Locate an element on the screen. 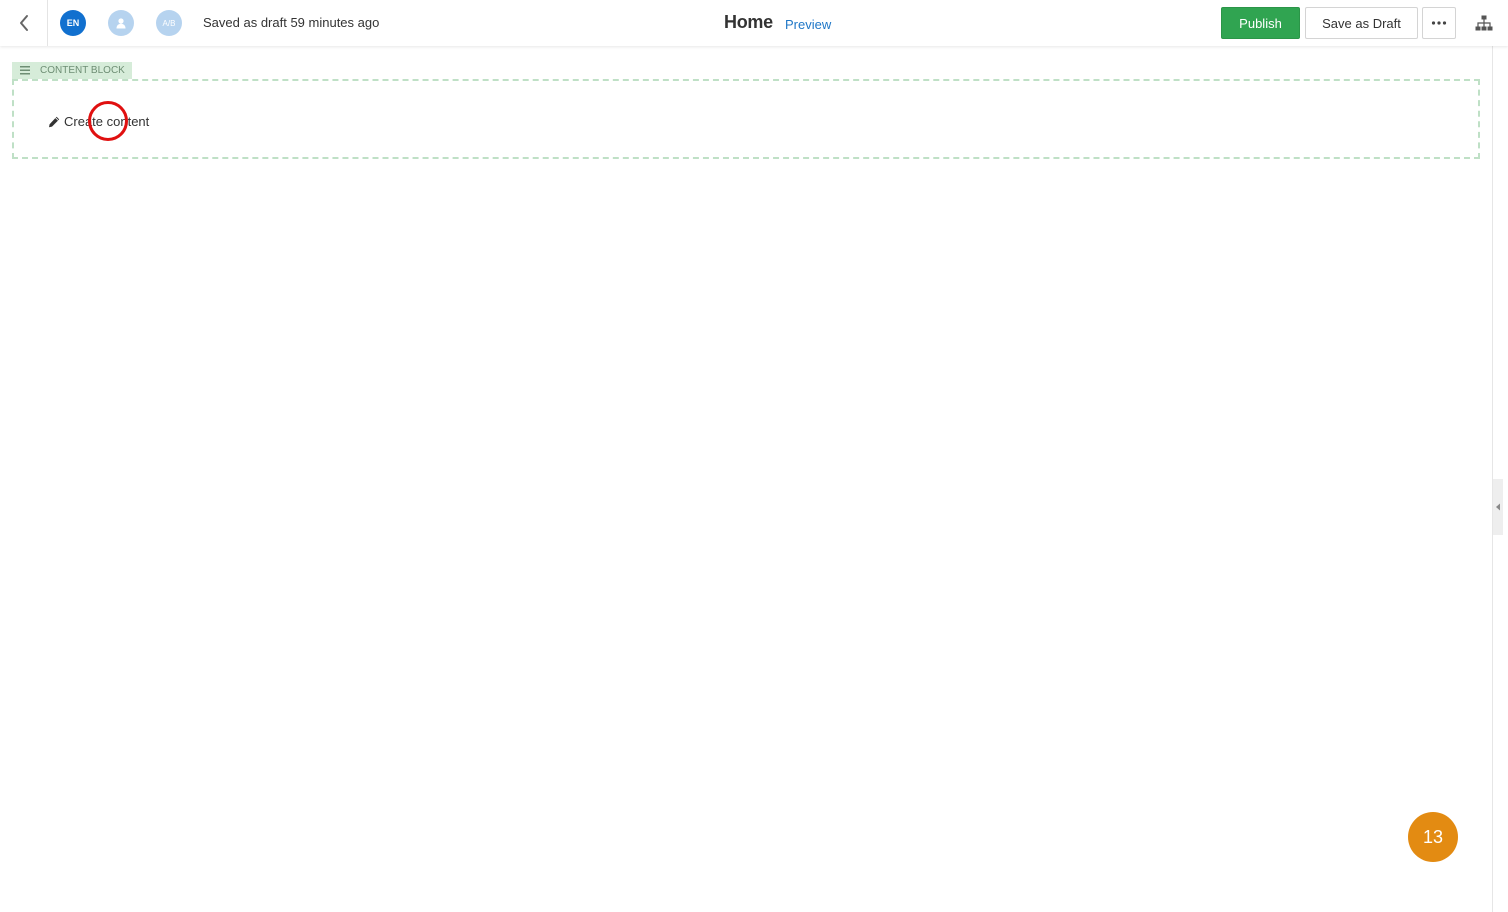  pencil-icon is located at coordinates (54, 122).